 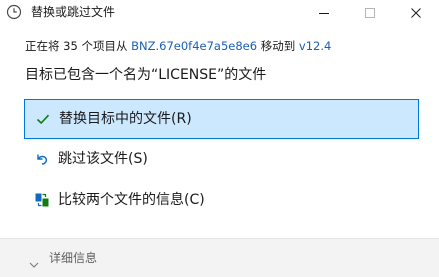 What do you see at coordinates (131, 200) in the screenshot?
I see `compare-files-label: 比较两个文件的信息(C)` at bounding box center [131, 200].